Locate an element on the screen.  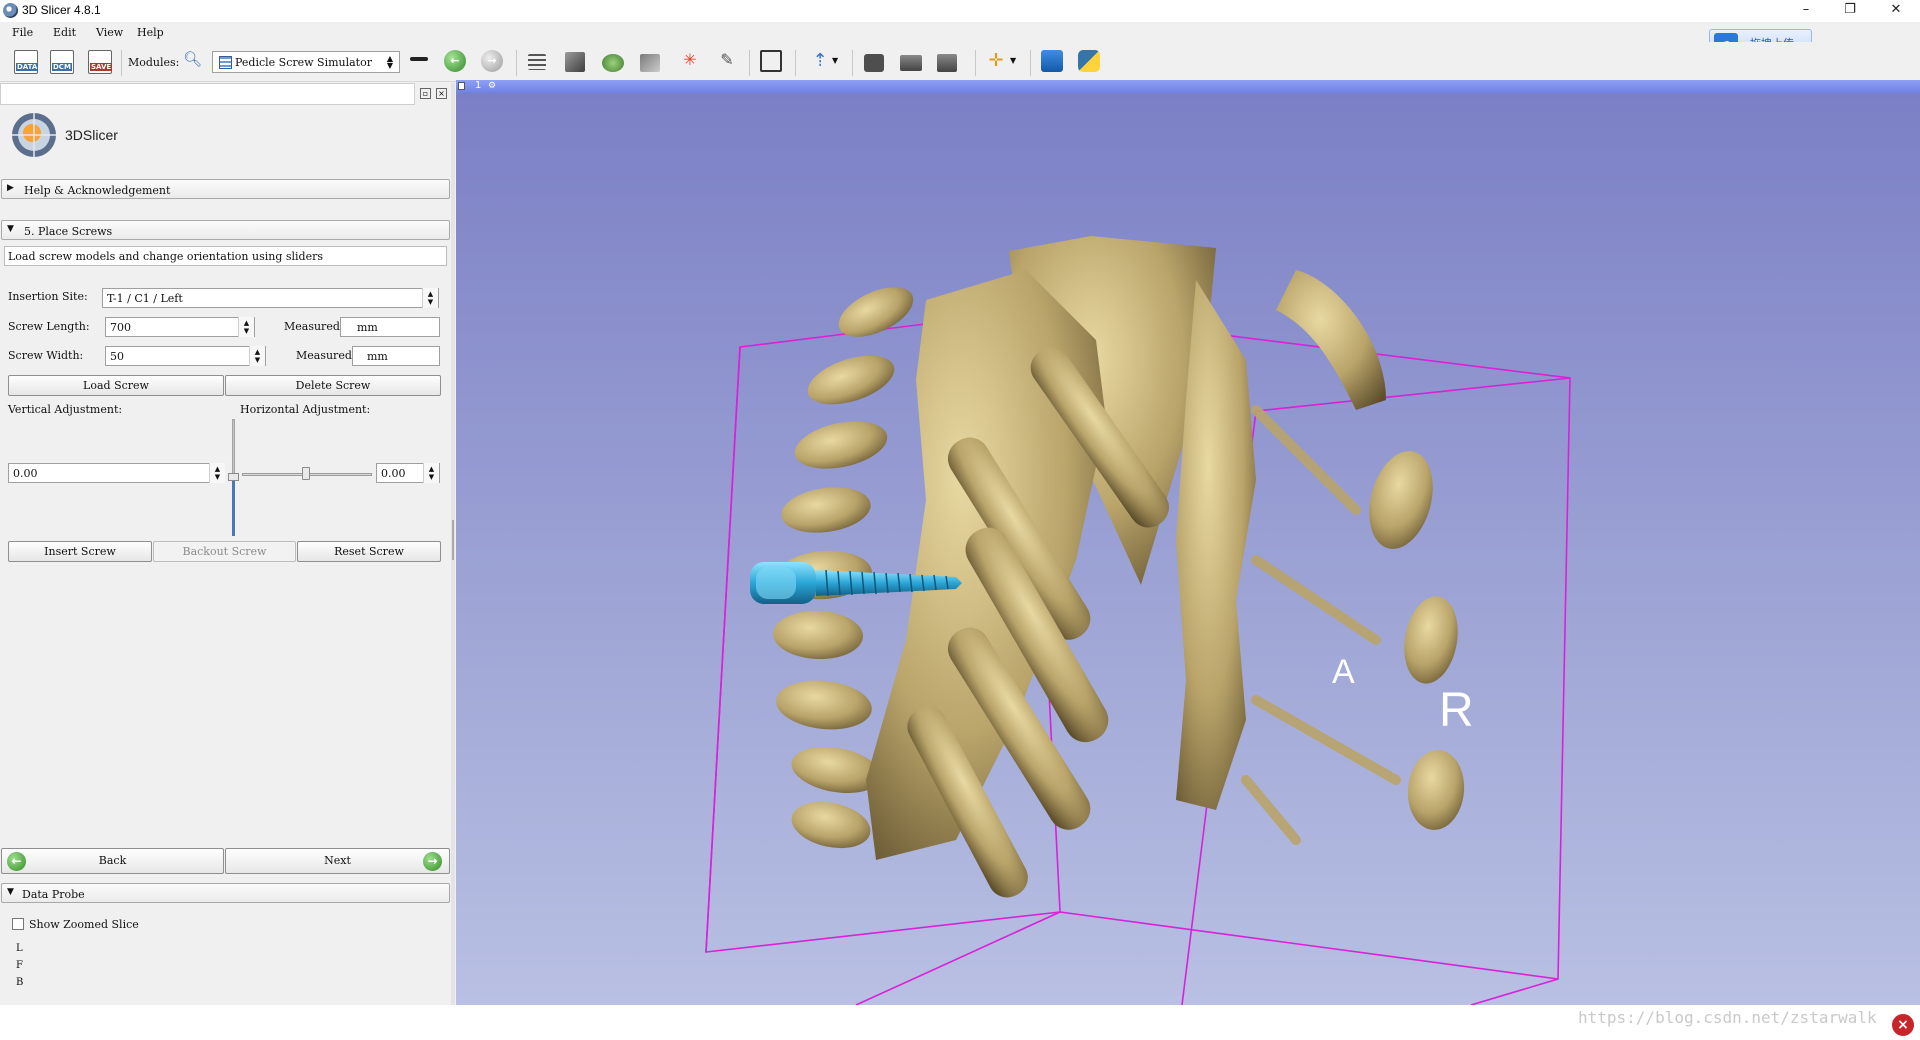
volumes-module-icon is located at coordinates (575, 62).